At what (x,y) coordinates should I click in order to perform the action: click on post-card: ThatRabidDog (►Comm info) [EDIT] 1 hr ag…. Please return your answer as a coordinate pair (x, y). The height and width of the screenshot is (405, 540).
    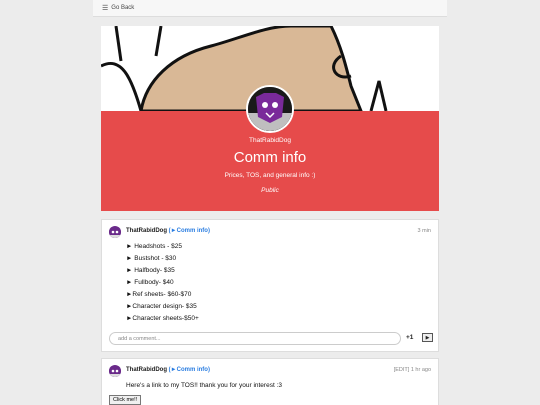
    Looking at the image, I should click on (270, 381).